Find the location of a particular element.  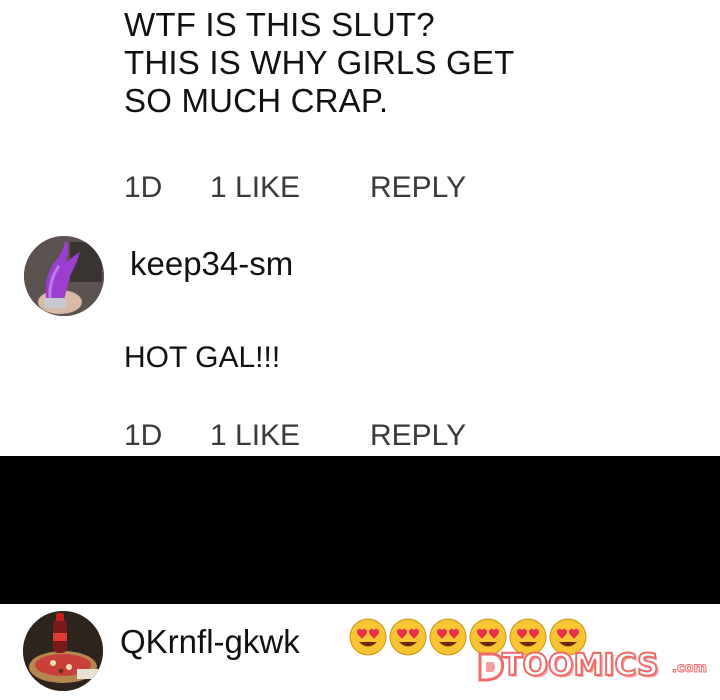

comment-age: 1D is located at coordinates (143, 187).